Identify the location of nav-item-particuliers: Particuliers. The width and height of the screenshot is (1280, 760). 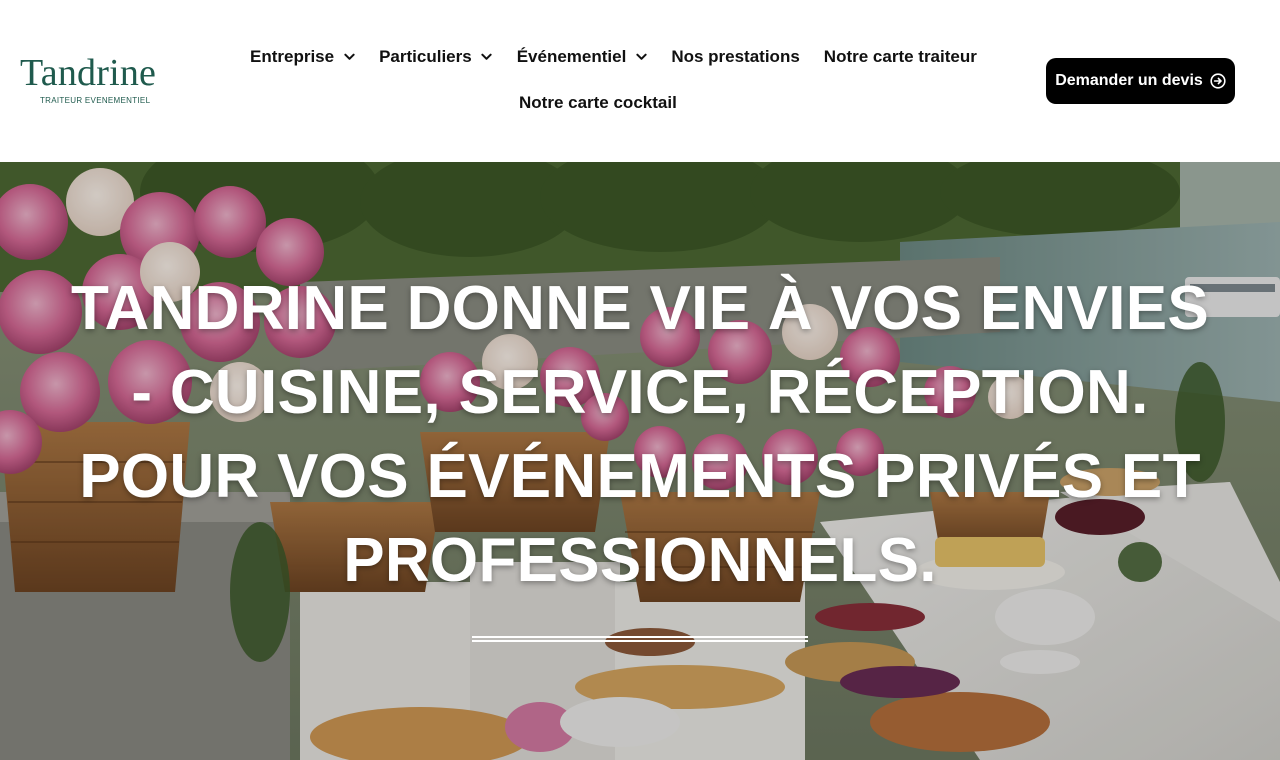
(436, 57).